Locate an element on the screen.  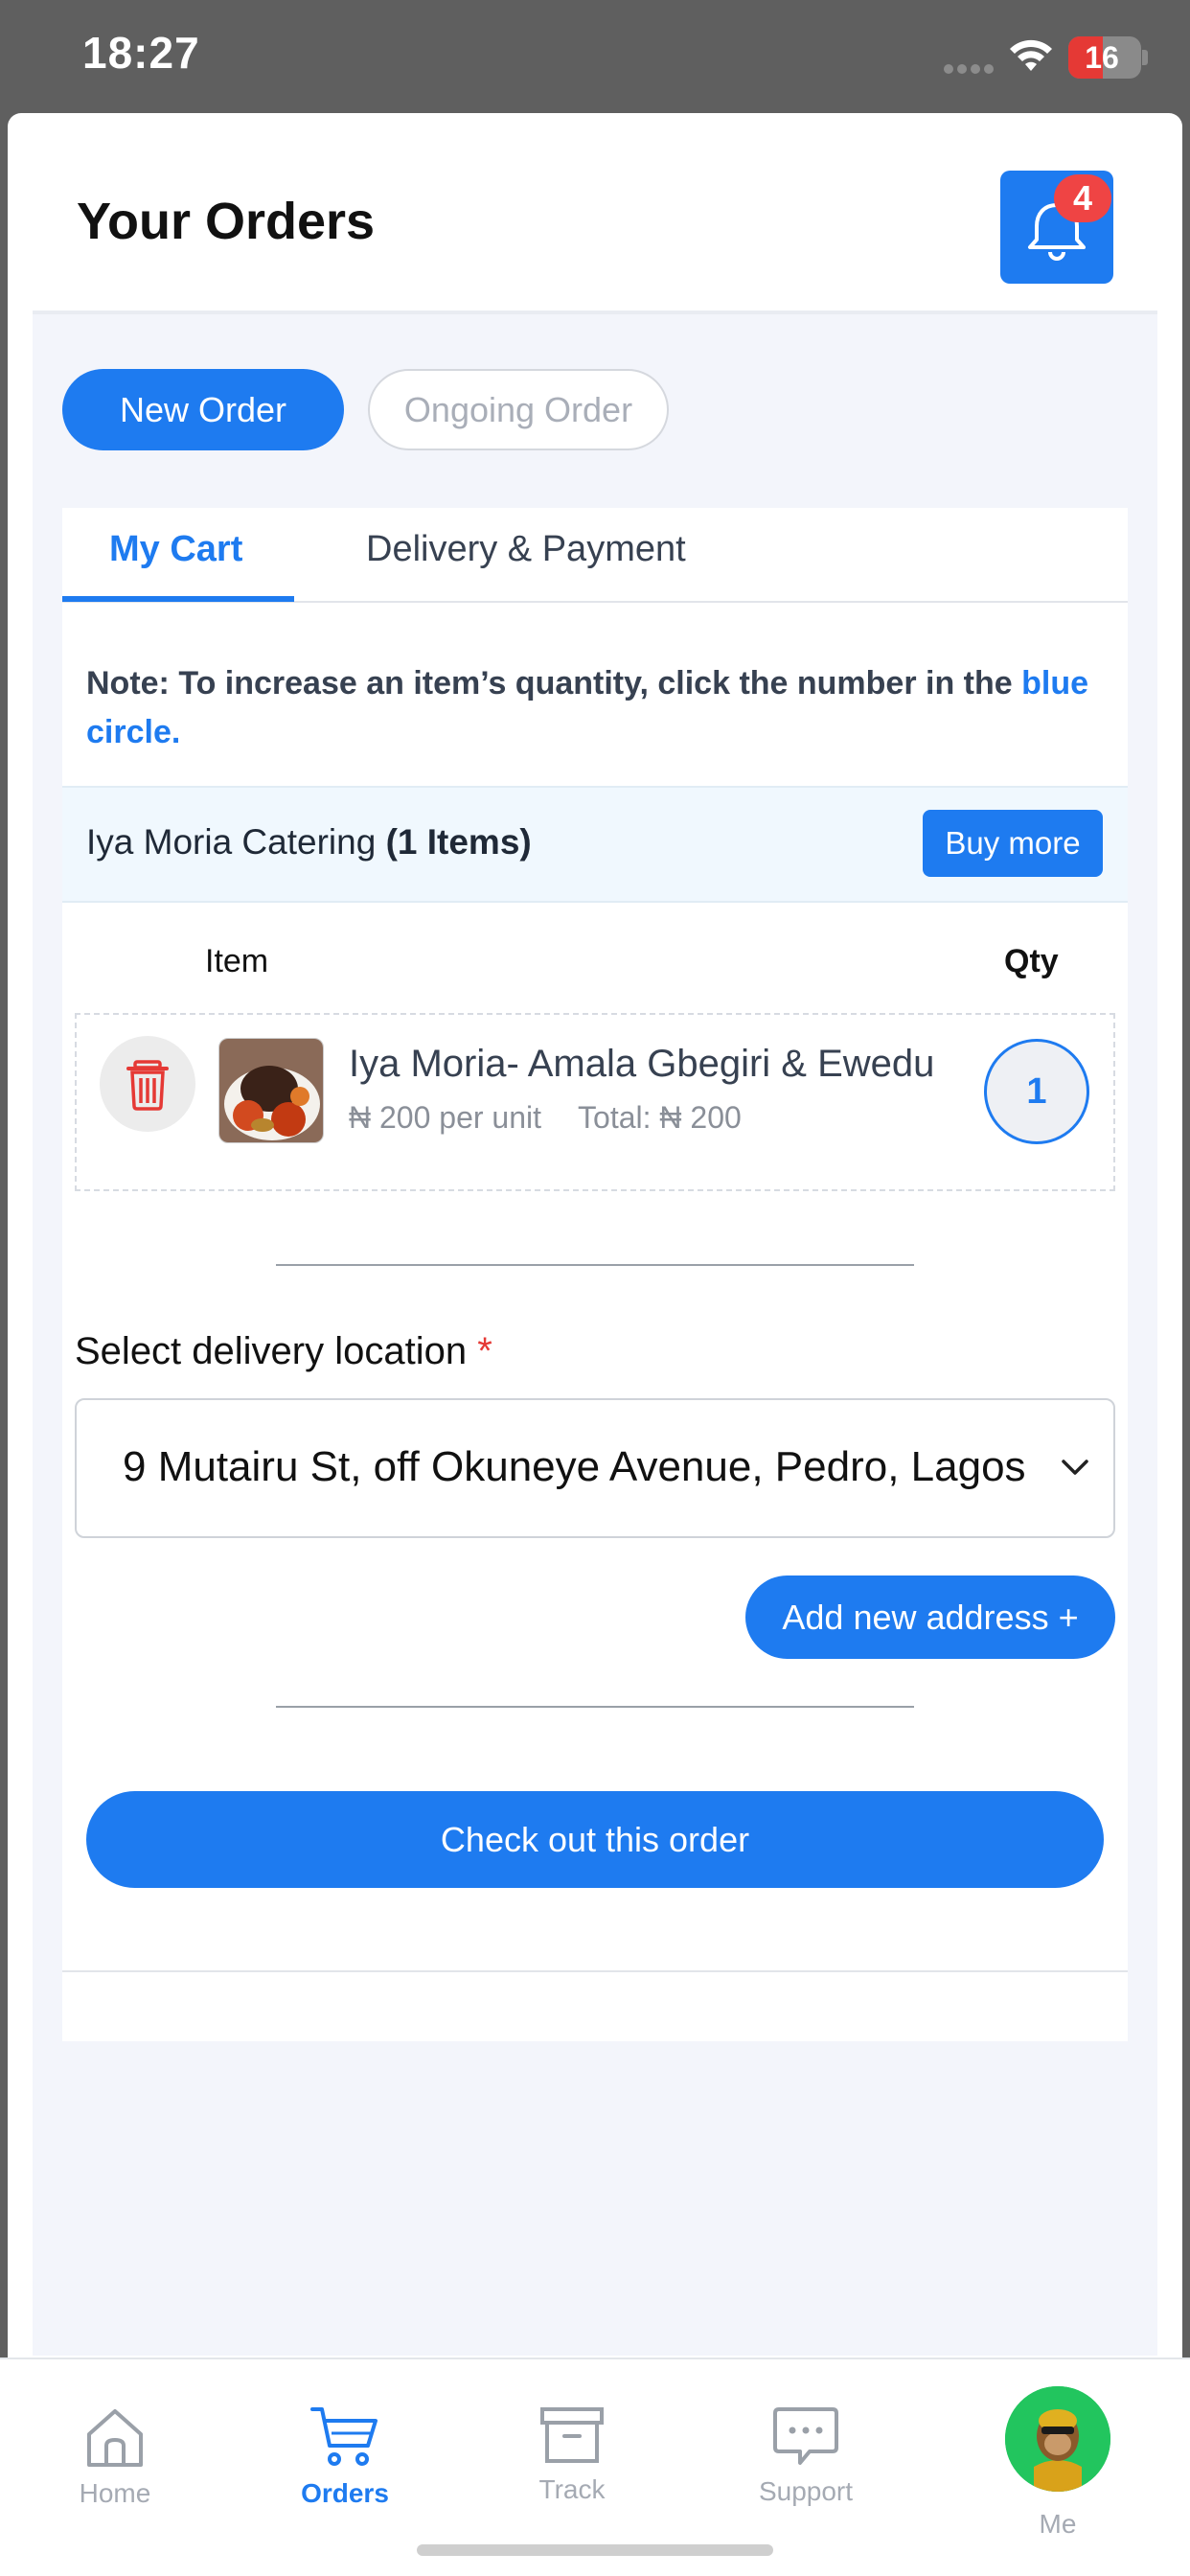
notification-badge: 4 is located at coordinates (1082, 198).